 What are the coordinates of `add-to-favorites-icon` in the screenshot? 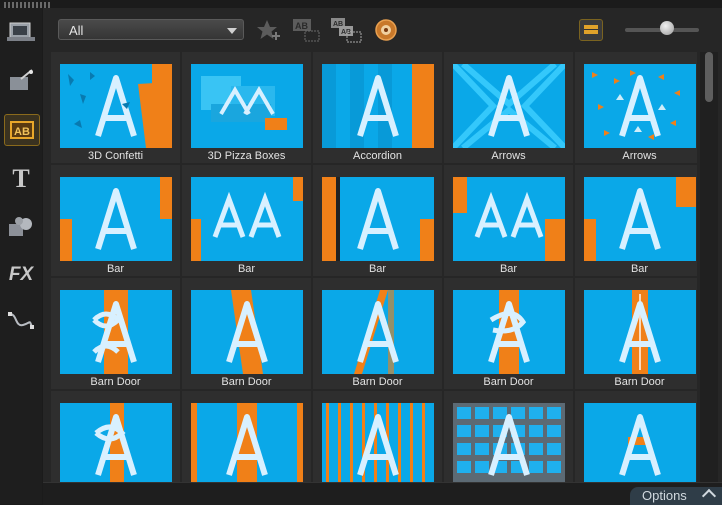 It's located at (269, 30).